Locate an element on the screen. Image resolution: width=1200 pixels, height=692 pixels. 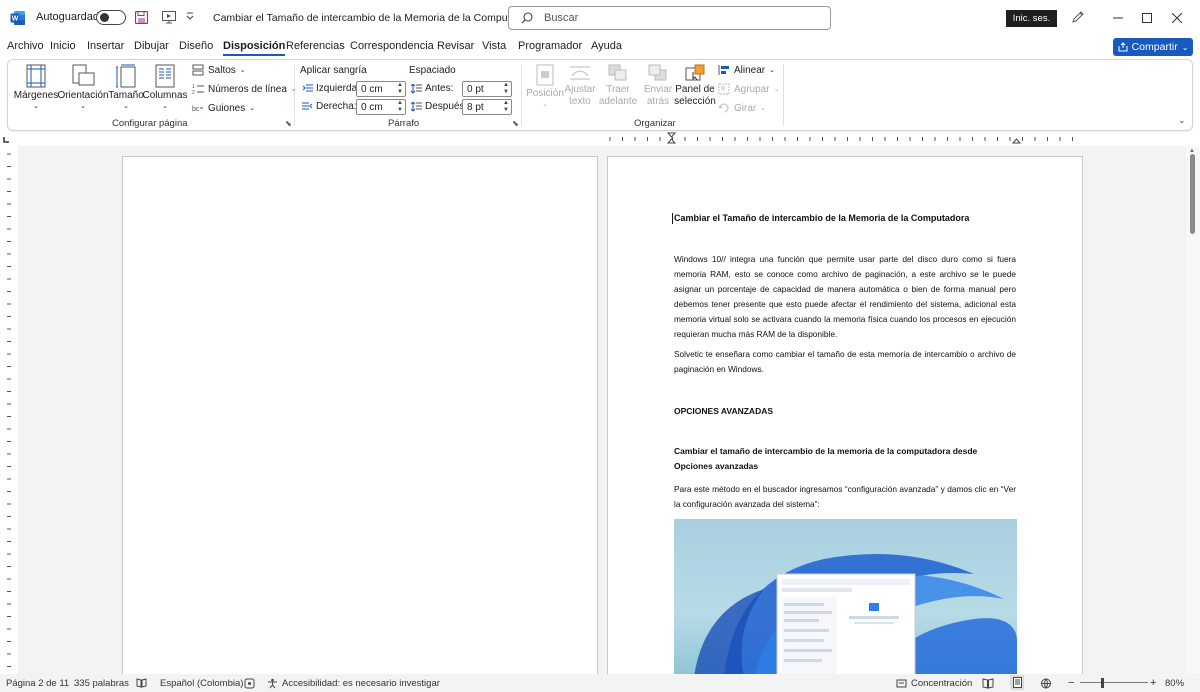
spacing-after-input: 8 pt ▲ ▼ is located at coordinates (487, 107).